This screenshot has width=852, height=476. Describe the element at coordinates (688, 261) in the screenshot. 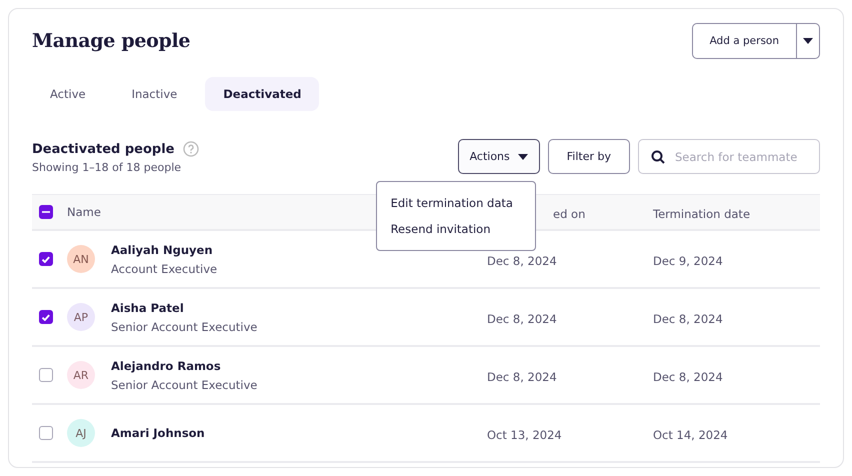

I see `table-cell: Dec 9, 2024` at that location.